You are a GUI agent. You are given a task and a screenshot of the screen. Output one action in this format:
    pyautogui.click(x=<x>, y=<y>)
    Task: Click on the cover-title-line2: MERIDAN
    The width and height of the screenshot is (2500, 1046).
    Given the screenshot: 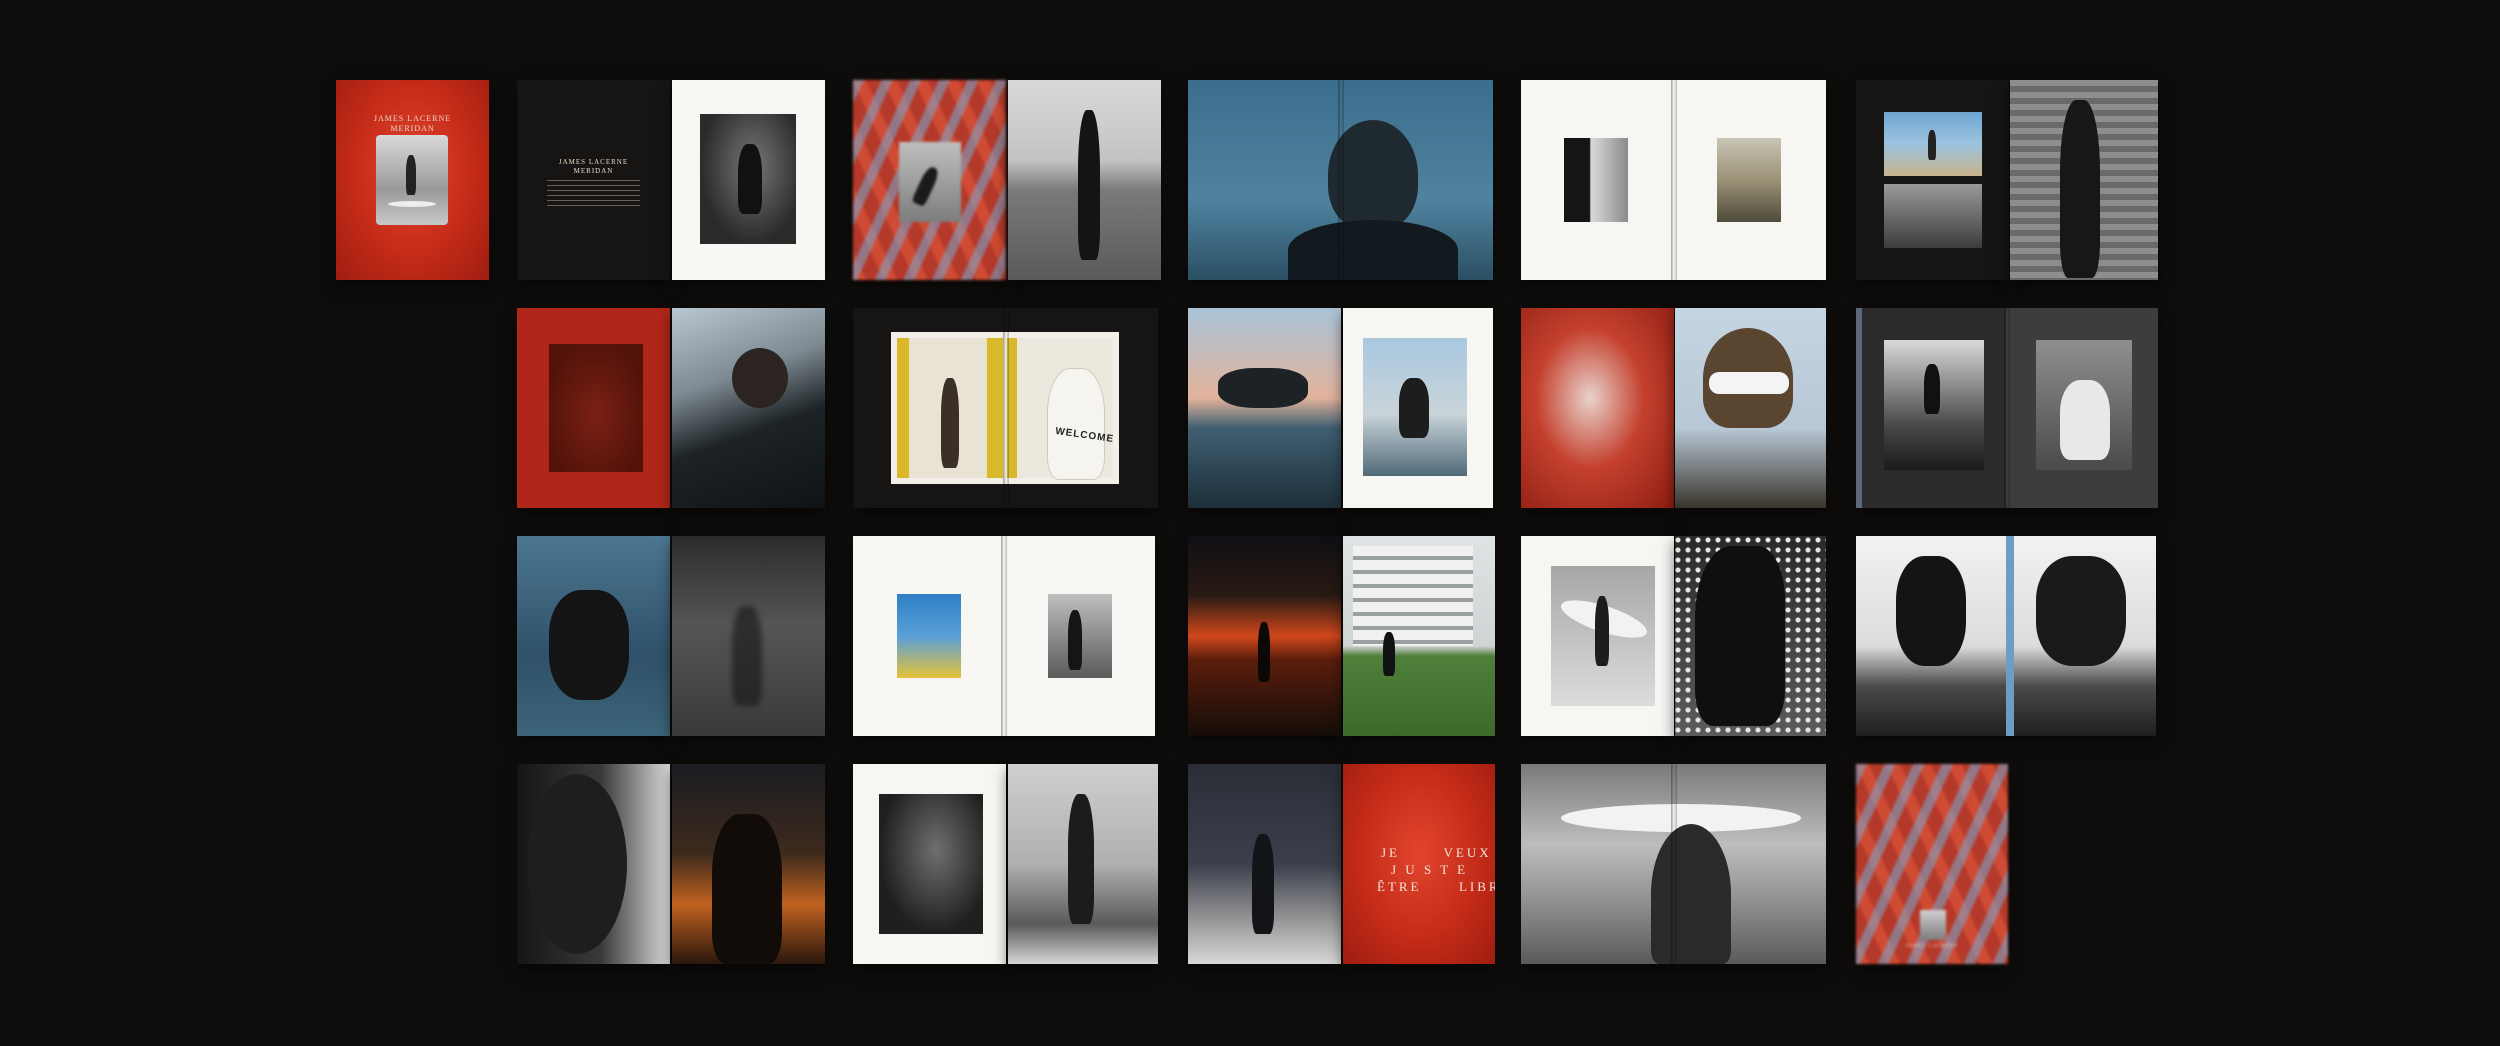 What is the action you would take?
    pyautogui.click(x=412, y=128)
    